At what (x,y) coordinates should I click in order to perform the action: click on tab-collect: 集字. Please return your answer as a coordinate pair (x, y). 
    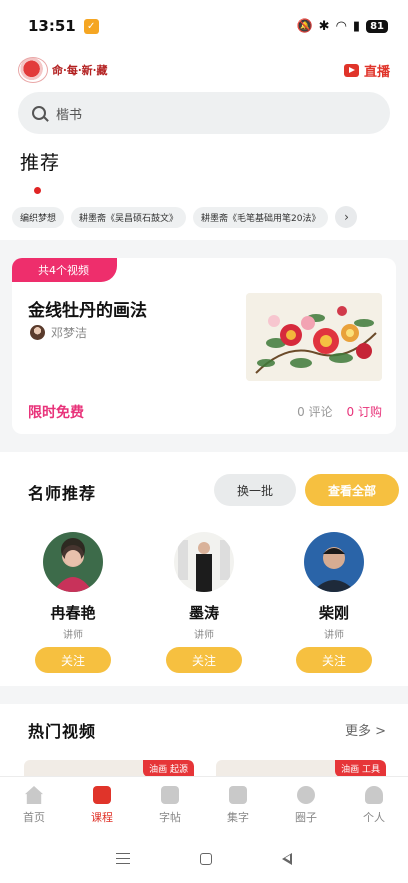
    Looking at the image, I should click on (238, 805).